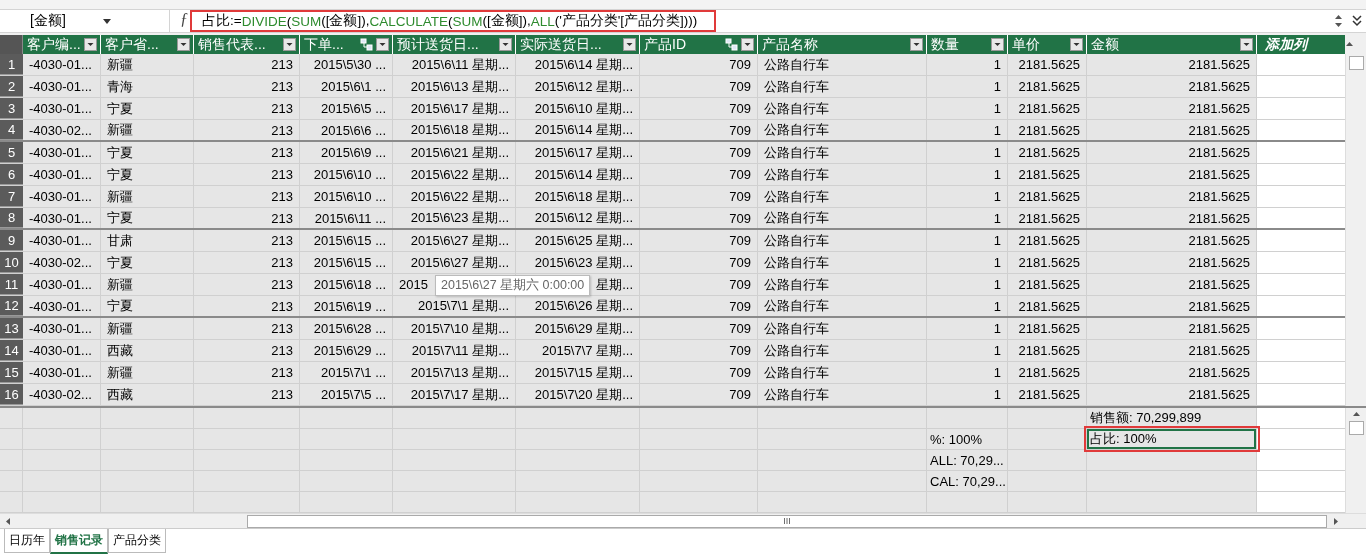  I want to click on row-number: 15, so click(11, 372).